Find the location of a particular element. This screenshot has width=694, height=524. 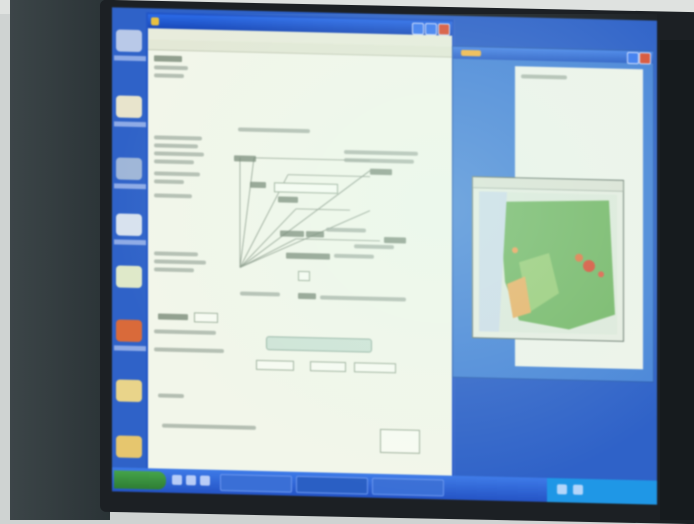

map-image is located at coordinates (548, 263).